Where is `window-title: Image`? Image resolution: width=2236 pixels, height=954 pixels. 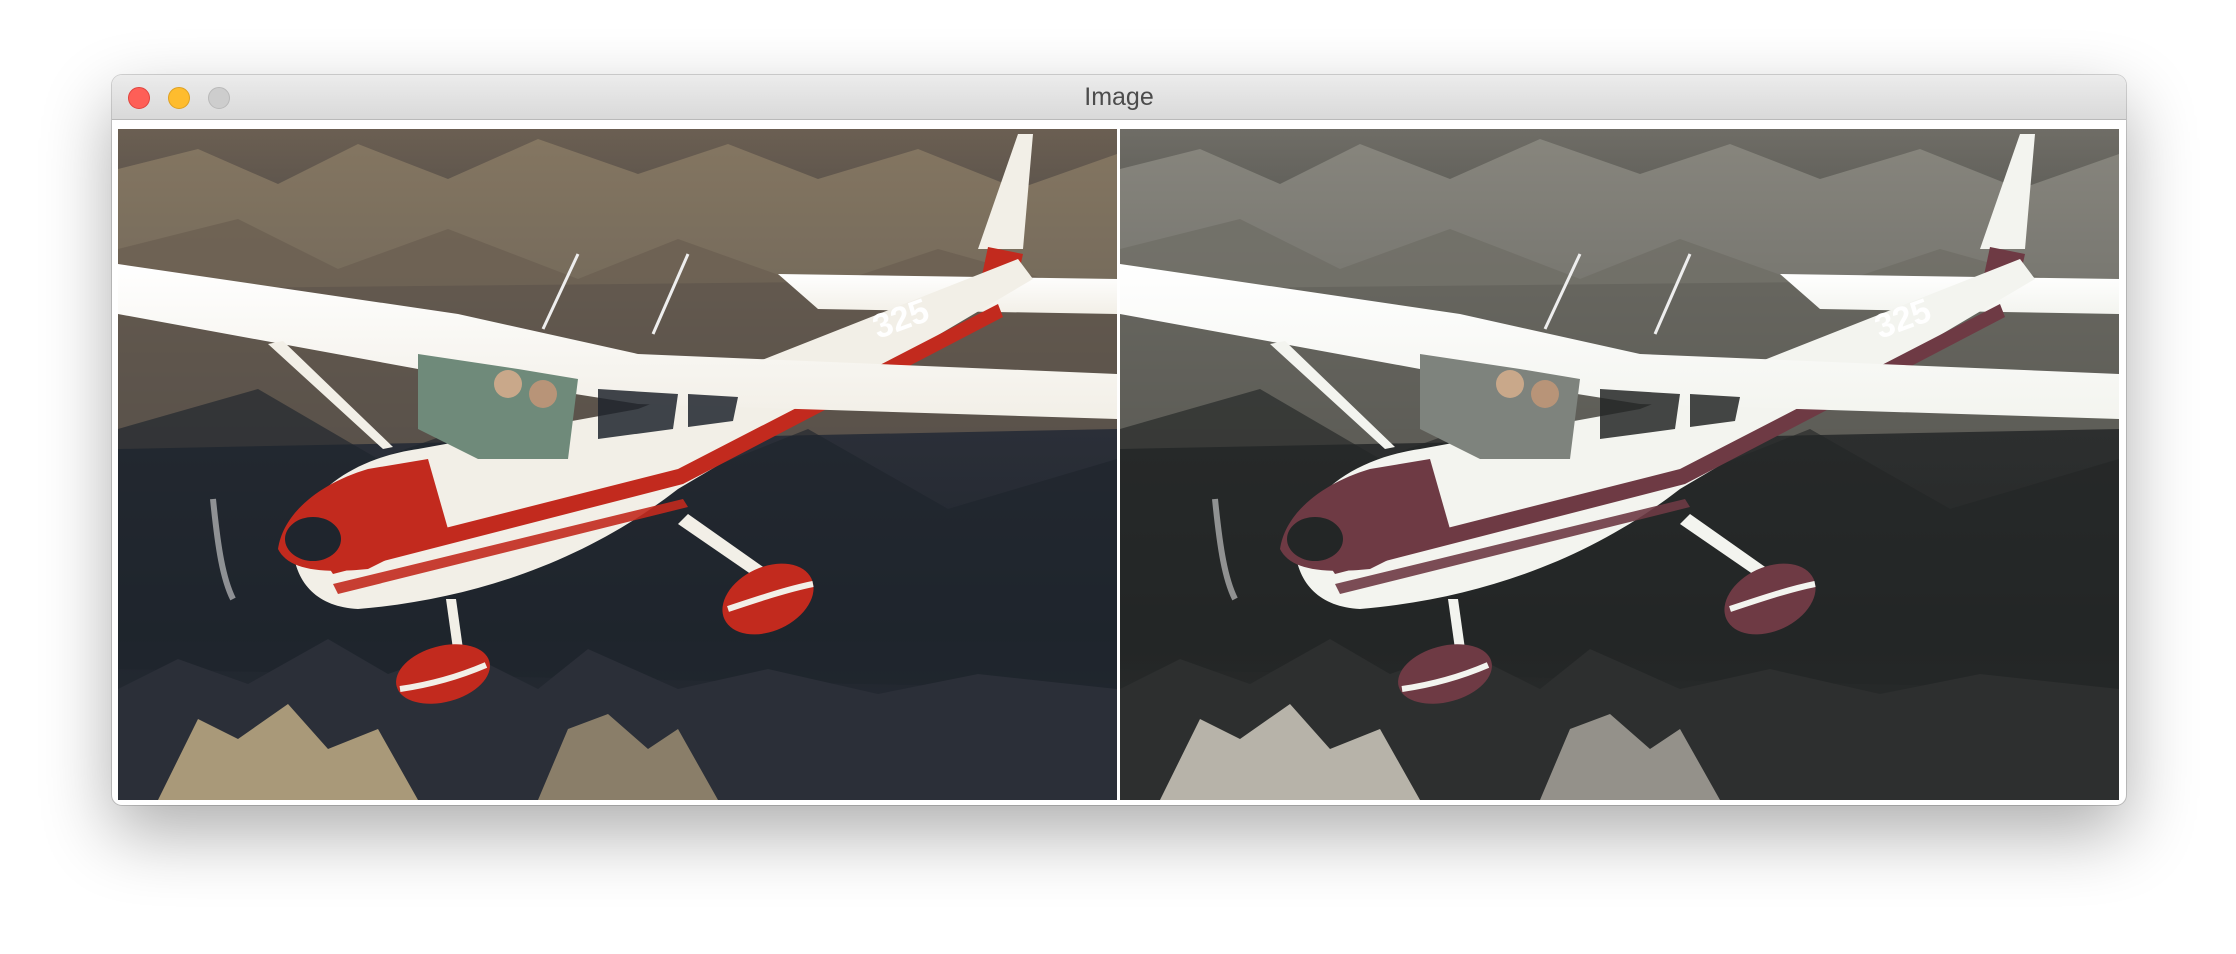 window-title: Image is located at coordinates (1119, 97).